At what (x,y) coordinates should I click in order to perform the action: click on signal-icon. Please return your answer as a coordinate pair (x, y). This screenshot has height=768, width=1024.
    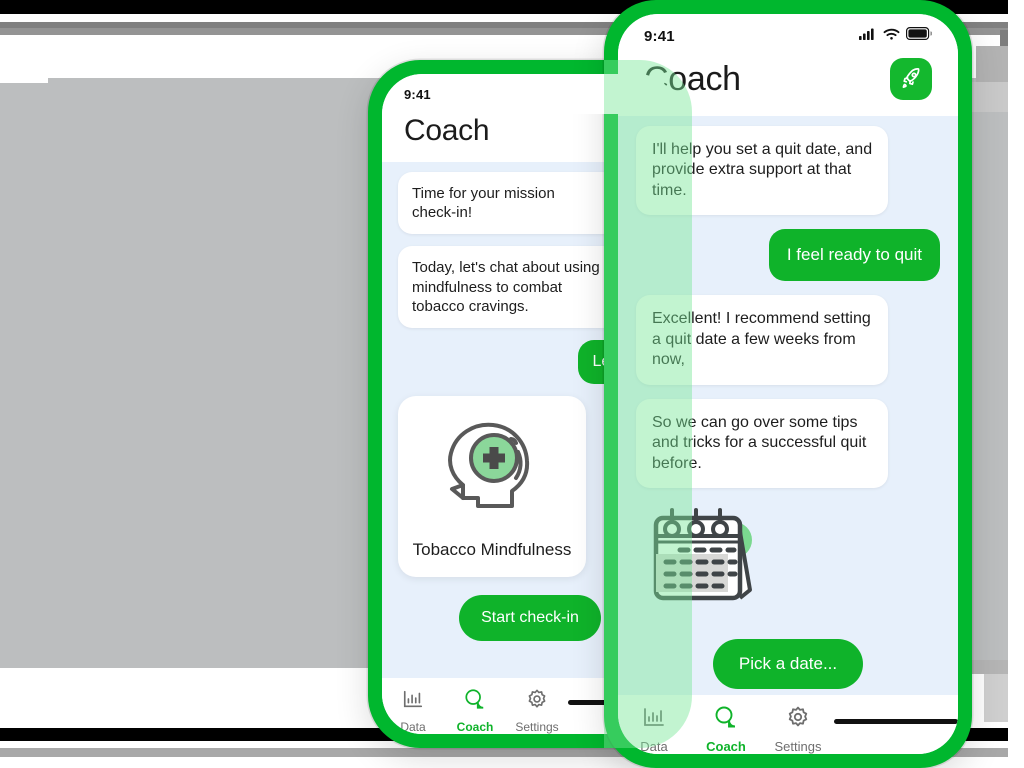
    Looking at the image, I should click on (868, 36).